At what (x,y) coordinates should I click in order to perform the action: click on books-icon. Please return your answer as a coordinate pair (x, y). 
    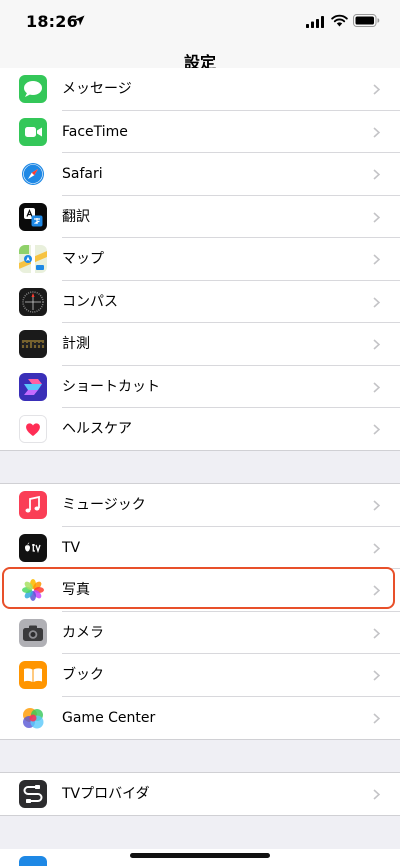
    Looking at the image, I should click on (33, 675).